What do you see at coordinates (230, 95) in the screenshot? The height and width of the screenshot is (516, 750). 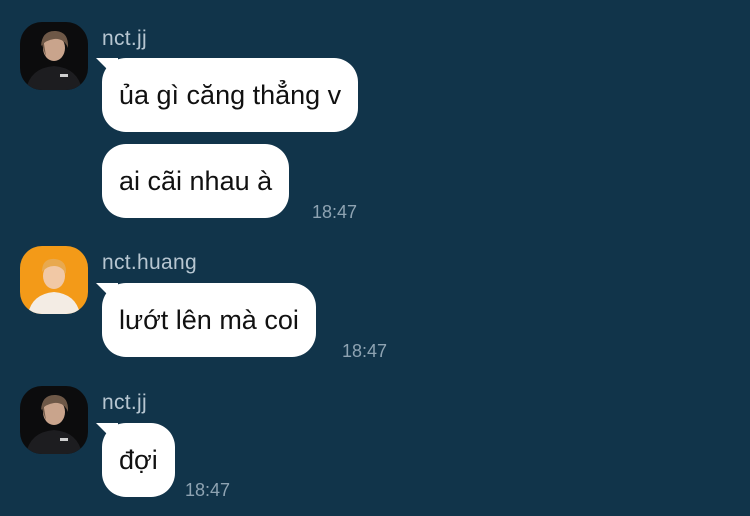 I see `message-bubble: ủa gì căng thẳng v` at bounding box center [230, 95].